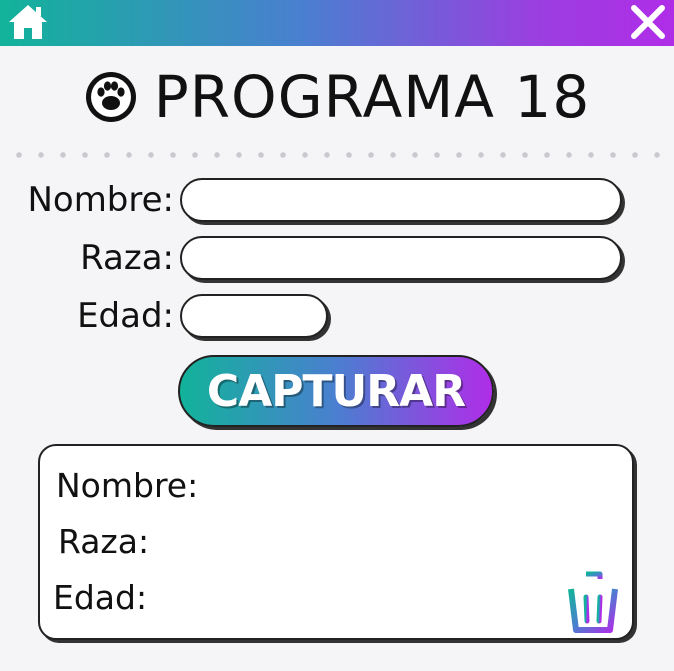 This screenshot has height=671, width=674. Describe the element at coordinates (336, 391) in the screenshot. I see `capture-button: CAPTURAR` at that location.